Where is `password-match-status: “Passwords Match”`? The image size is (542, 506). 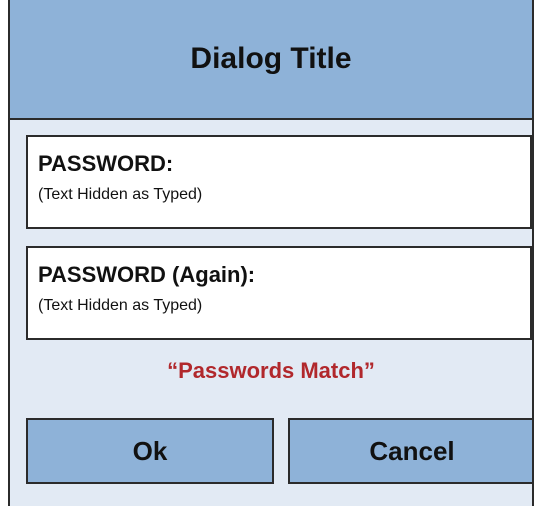
password-match-status: “Passwords Match” is located at coordinates (271, 370).